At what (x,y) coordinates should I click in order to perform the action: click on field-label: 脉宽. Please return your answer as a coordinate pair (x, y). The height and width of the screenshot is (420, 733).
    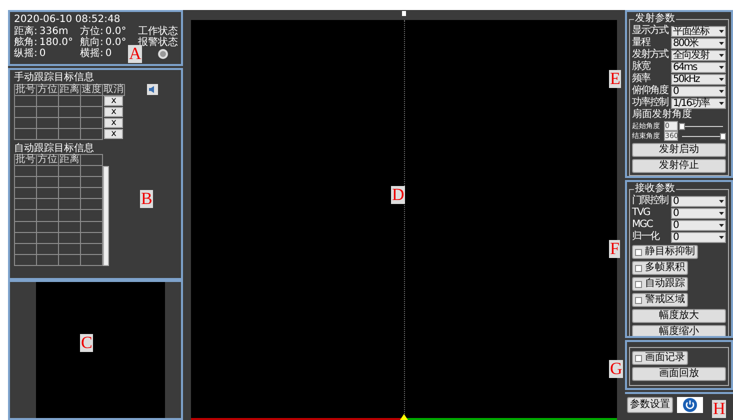
    Looking at the image, I should click on (642, 66).